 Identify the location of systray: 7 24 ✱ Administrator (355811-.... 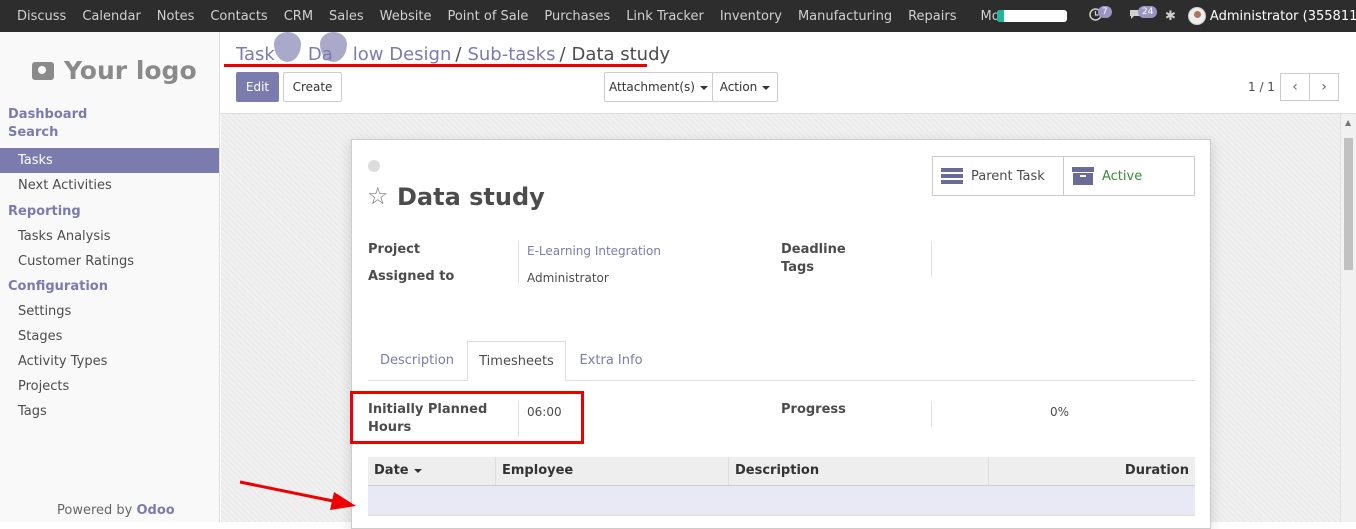
(1176, 16).